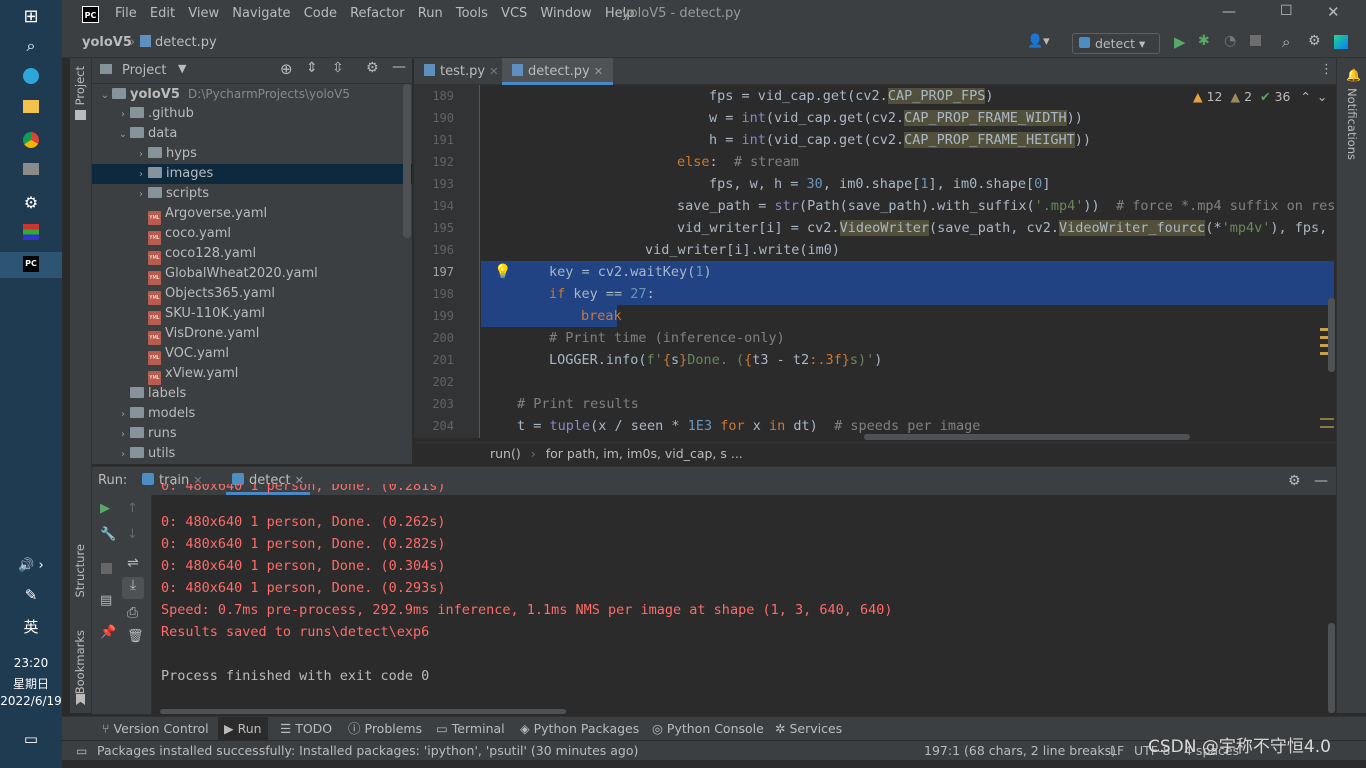  Describe the element at coordinates (31, 142) in the screenshot. I see `chrome-icon` at that location.